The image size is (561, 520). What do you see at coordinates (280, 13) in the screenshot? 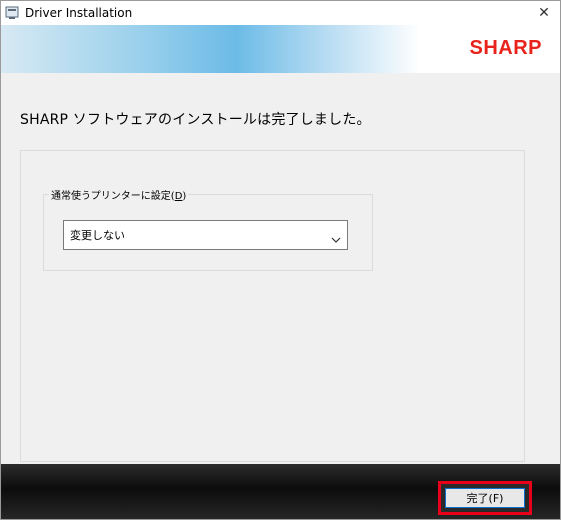
I see `title-bar: Driver Installation ✕` at bounding box center [280, 13].